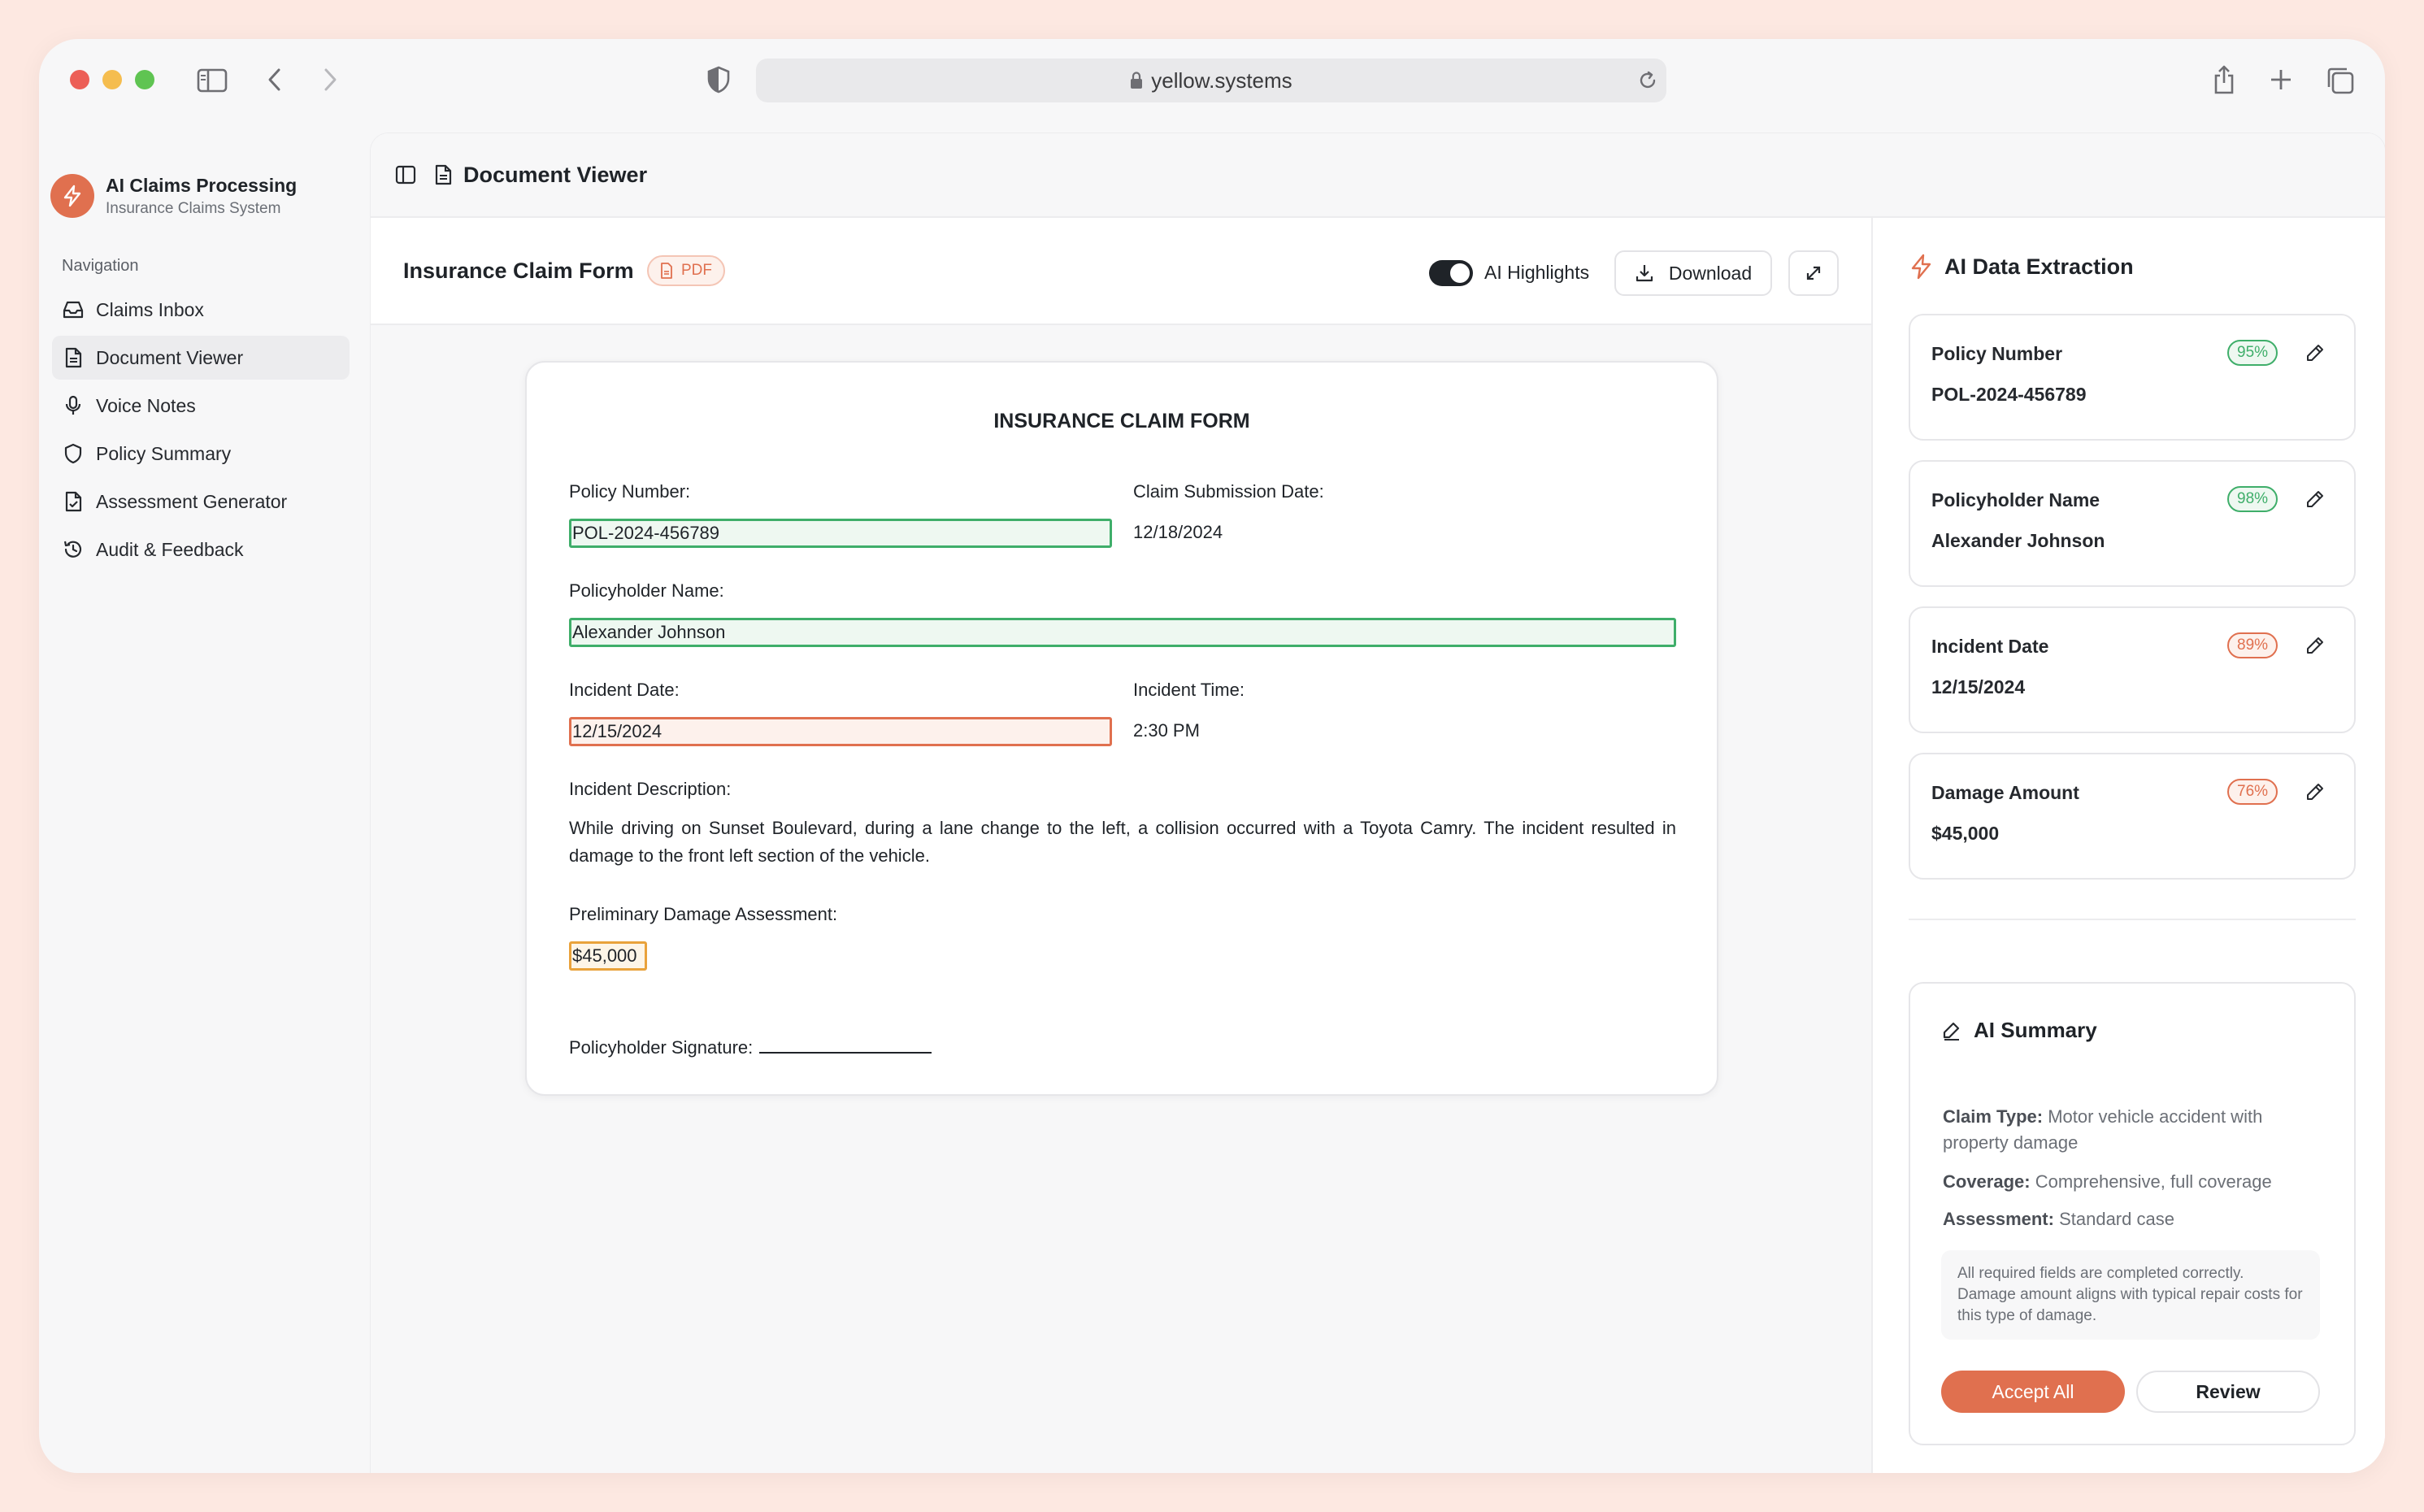  What do you see at coordinates (1921, 267) in the screenshot?
I see `lightning-icon` at bounding box center [1921, 267].